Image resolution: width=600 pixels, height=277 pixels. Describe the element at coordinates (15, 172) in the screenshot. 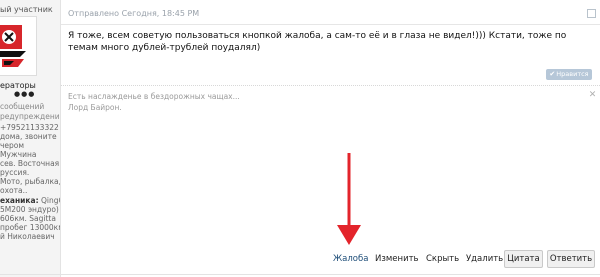

I see `info-line: руссия.` at that location.